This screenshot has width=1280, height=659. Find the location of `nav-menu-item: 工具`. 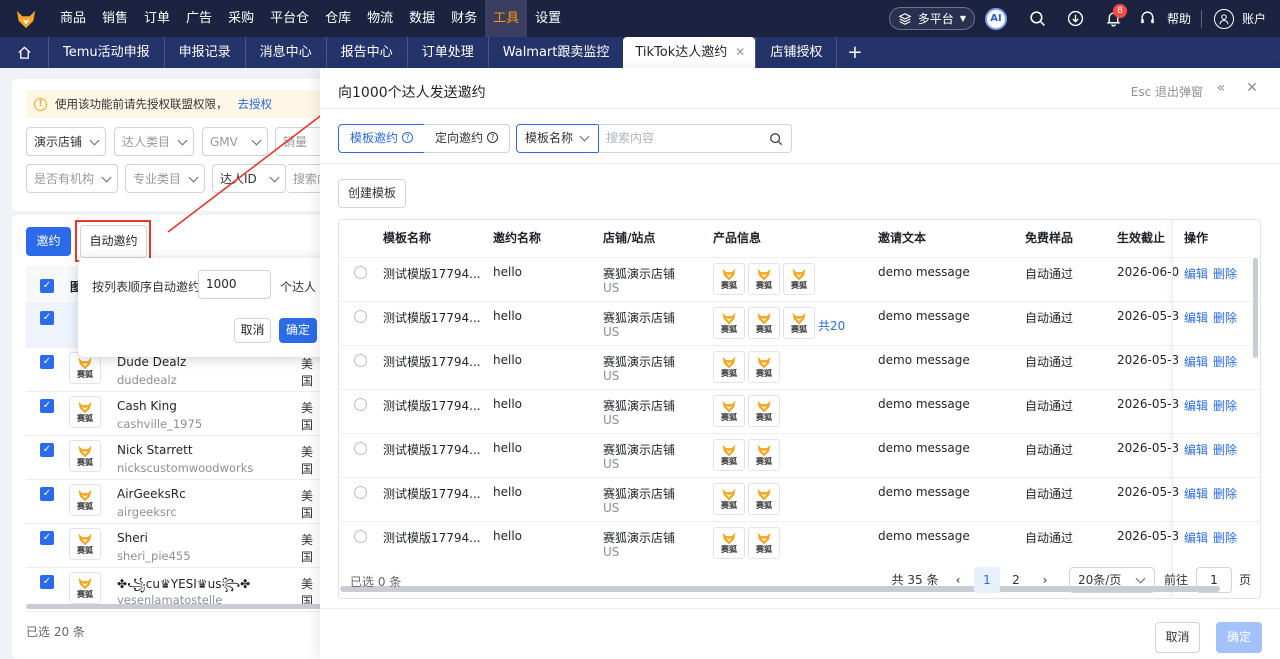

nav-menu-item: 工具 is located at coordinates (506, 18).